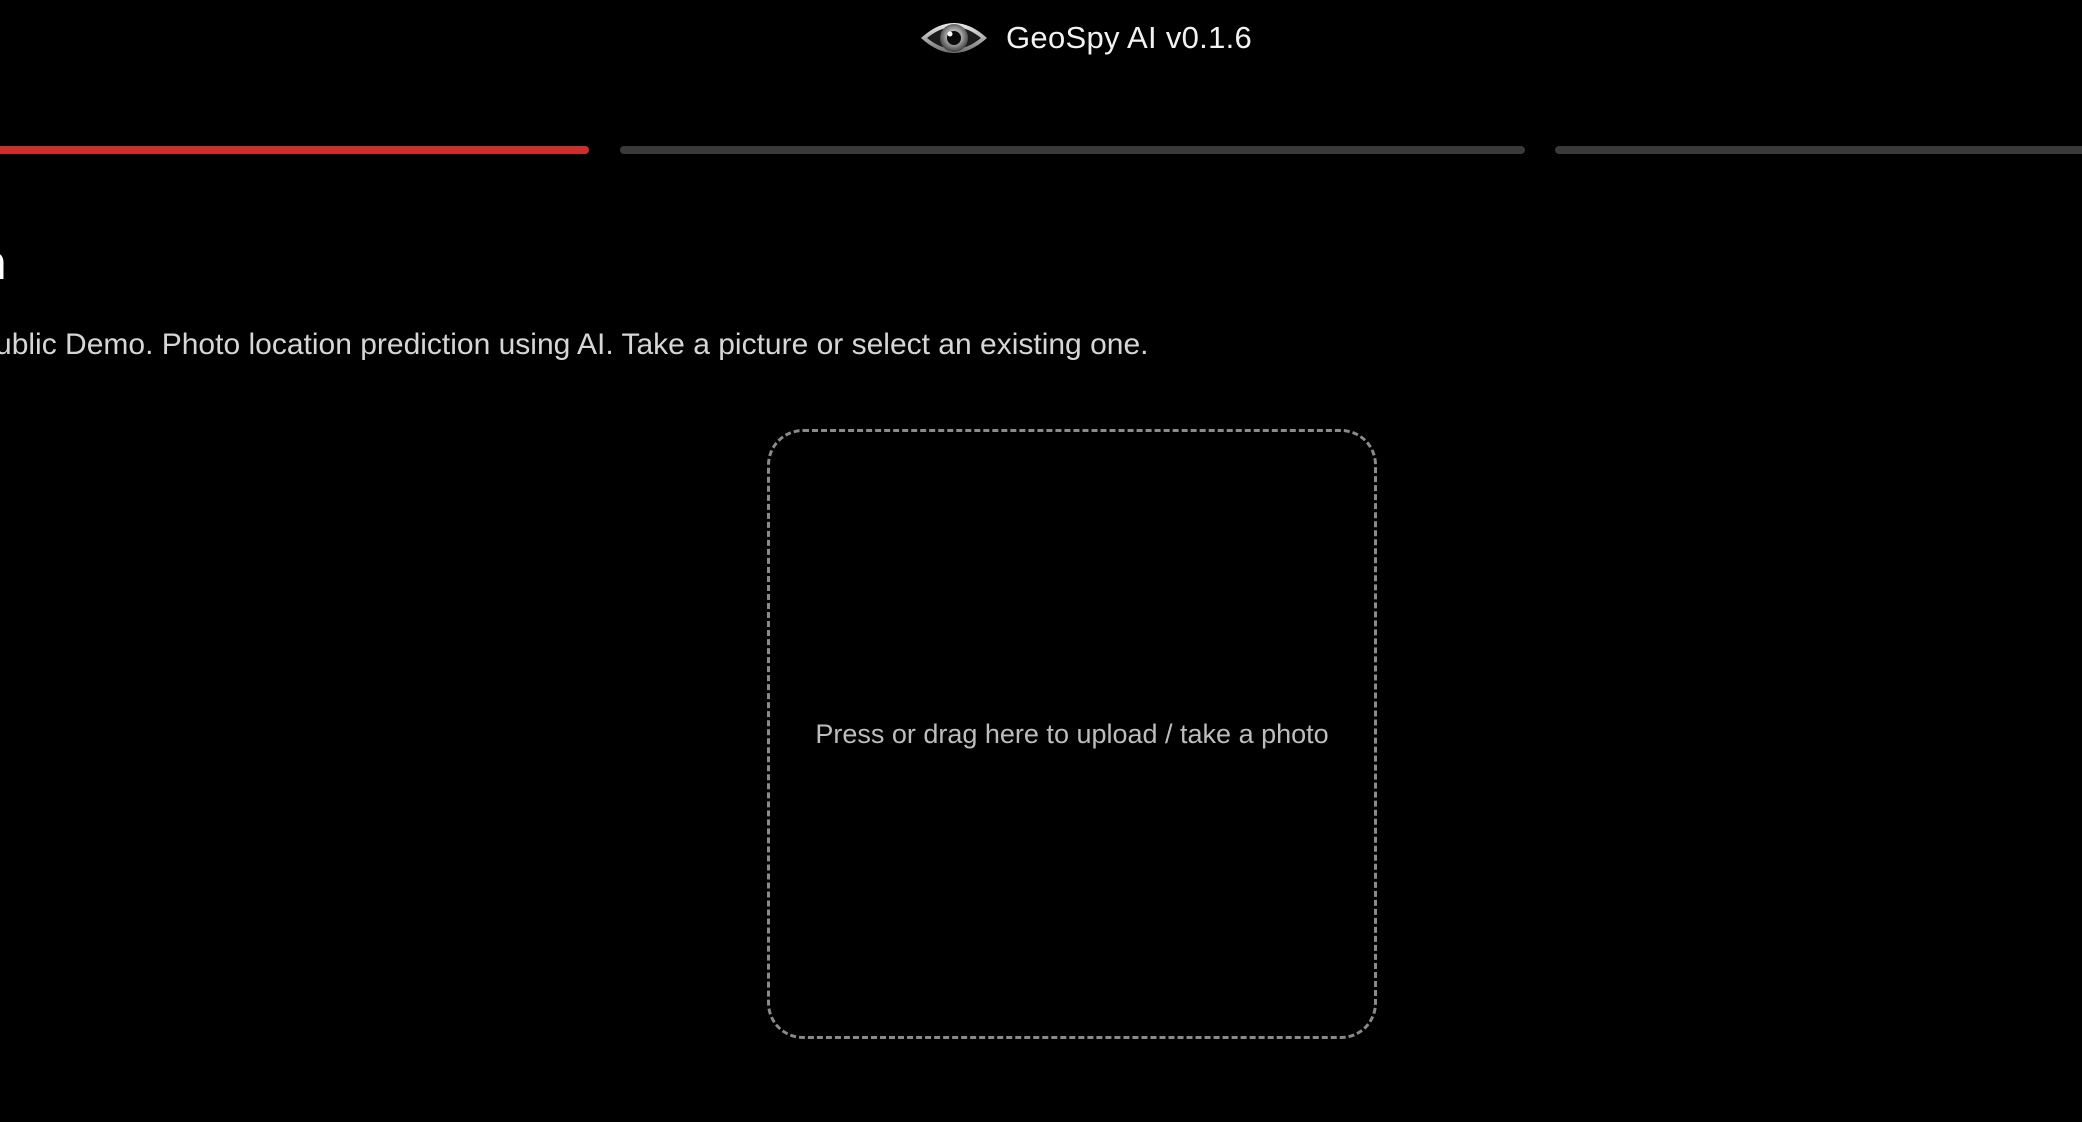 The width and height of the screenshot is (2082, 1122). I want to click on progress-stepper, so click(1041, 150).